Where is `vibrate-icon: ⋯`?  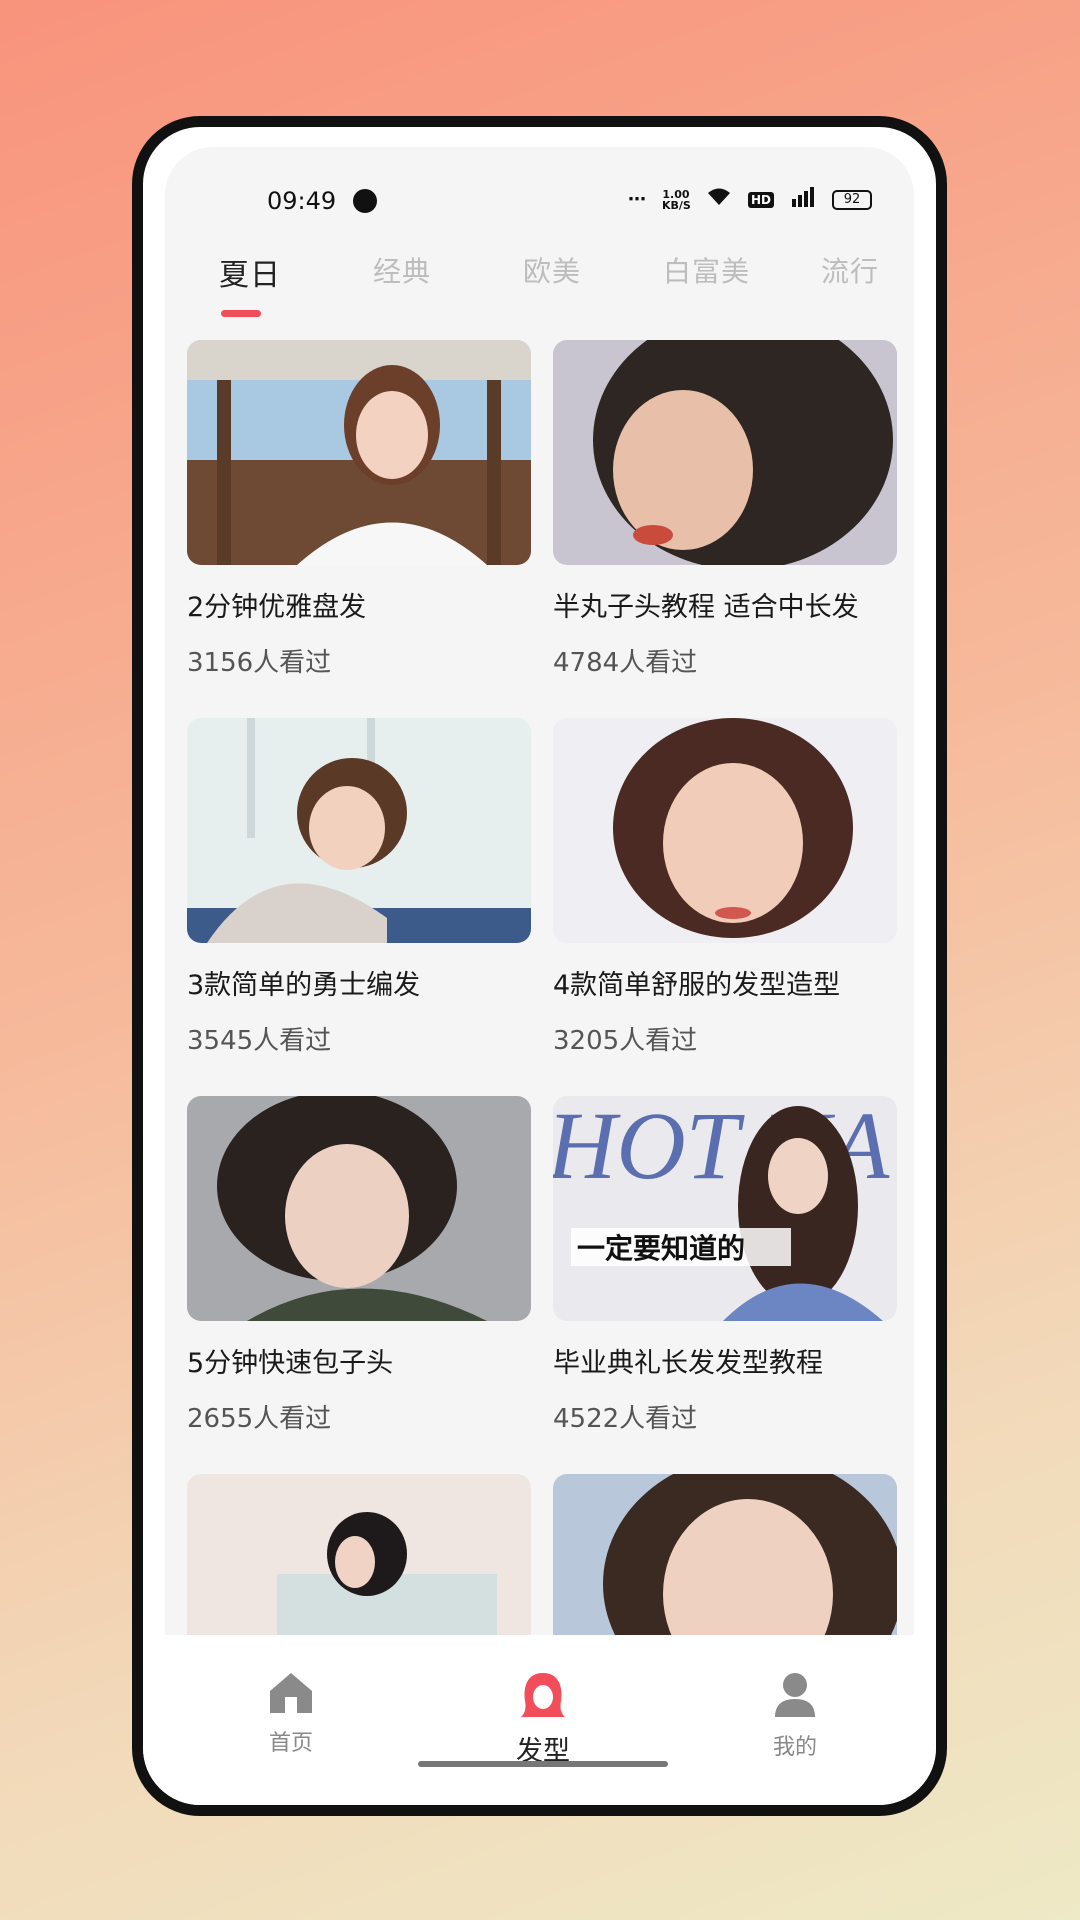
vibrate-icon: ⋯ is located at coordinates (636, 199).